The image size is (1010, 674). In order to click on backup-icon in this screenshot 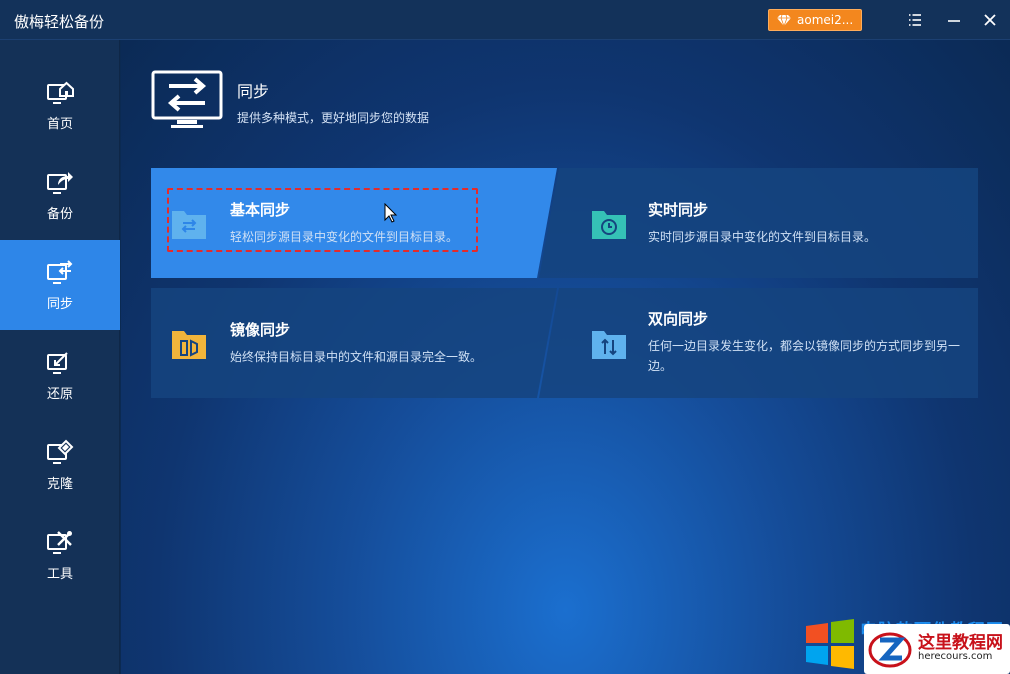, I will do `click(60, 182)`.